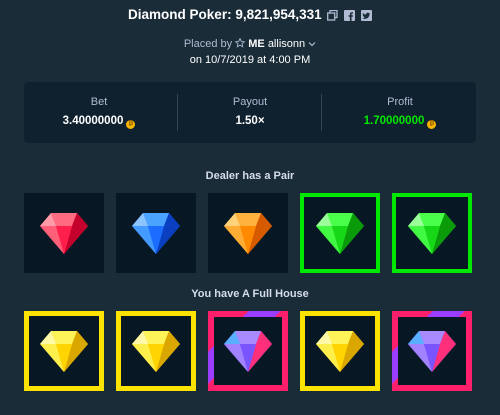  I want to click on payout-value: 1.50×, so click(250, 121).